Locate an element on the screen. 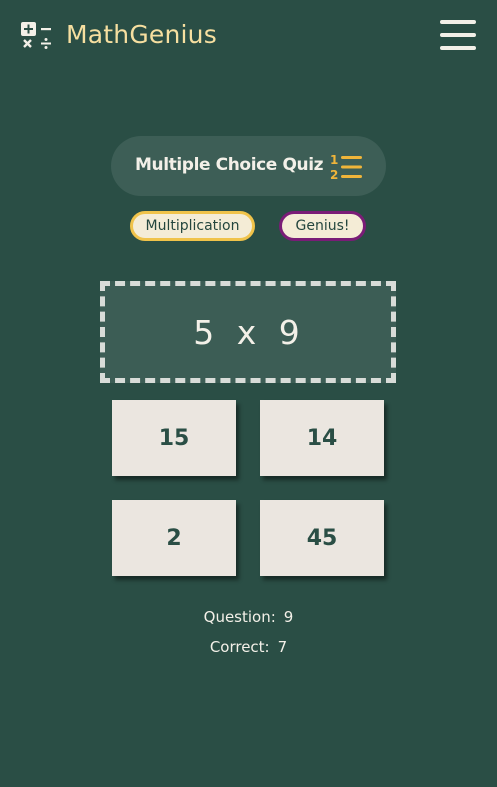 Image resolution: width=497 pixels, height=787 pixels. correct-count-label: Correct: is located at coordinates (239, 647).